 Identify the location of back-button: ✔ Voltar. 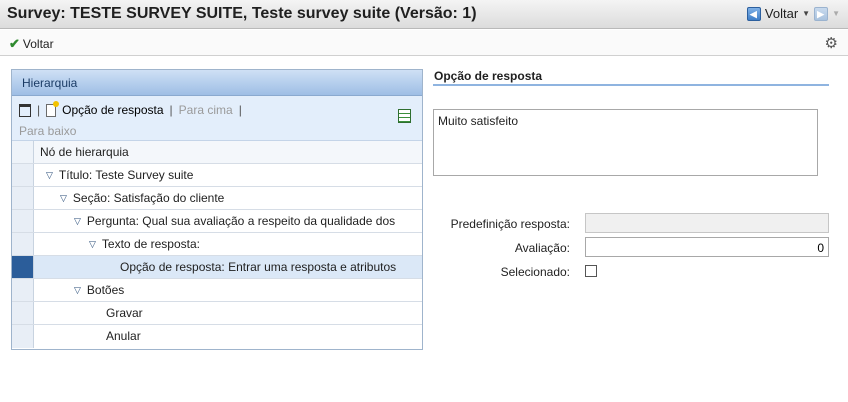
(31, 44).